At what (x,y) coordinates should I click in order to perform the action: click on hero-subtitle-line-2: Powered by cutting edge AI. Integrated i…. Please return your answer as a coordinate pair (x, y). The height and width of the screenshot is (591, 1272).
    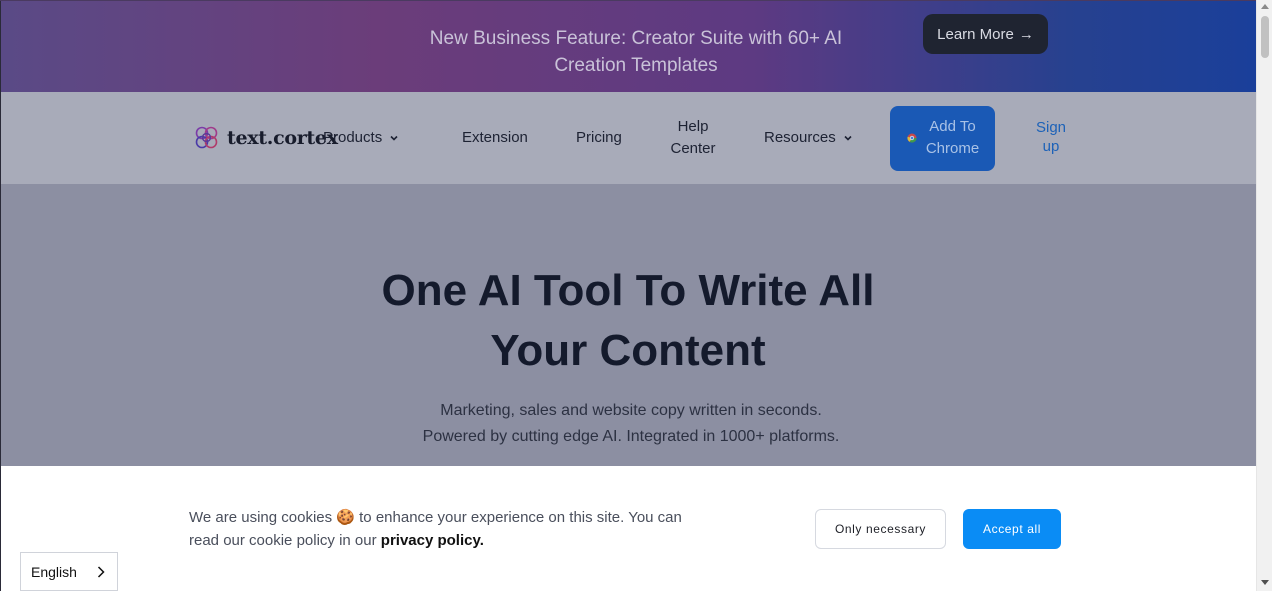
    Looking at the image, I should click on (631, 436).